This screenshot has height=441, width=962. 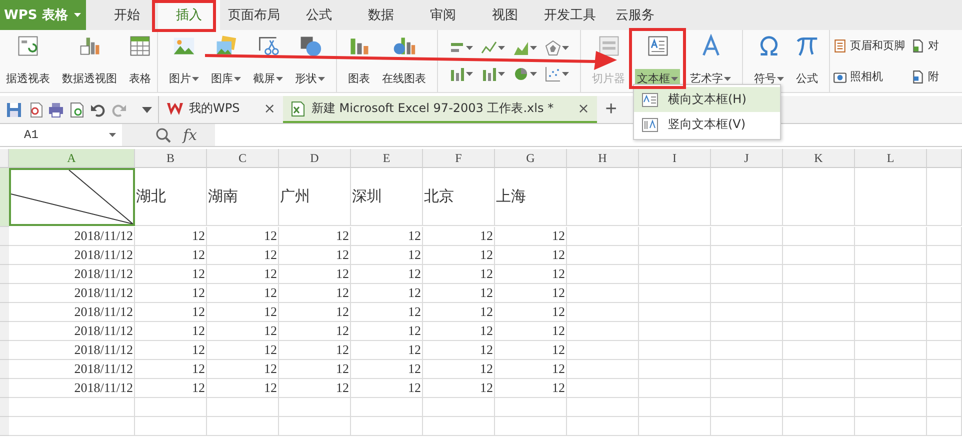 I want to click on ribbon-button: 数据透视图, so click(x=89, y=61).